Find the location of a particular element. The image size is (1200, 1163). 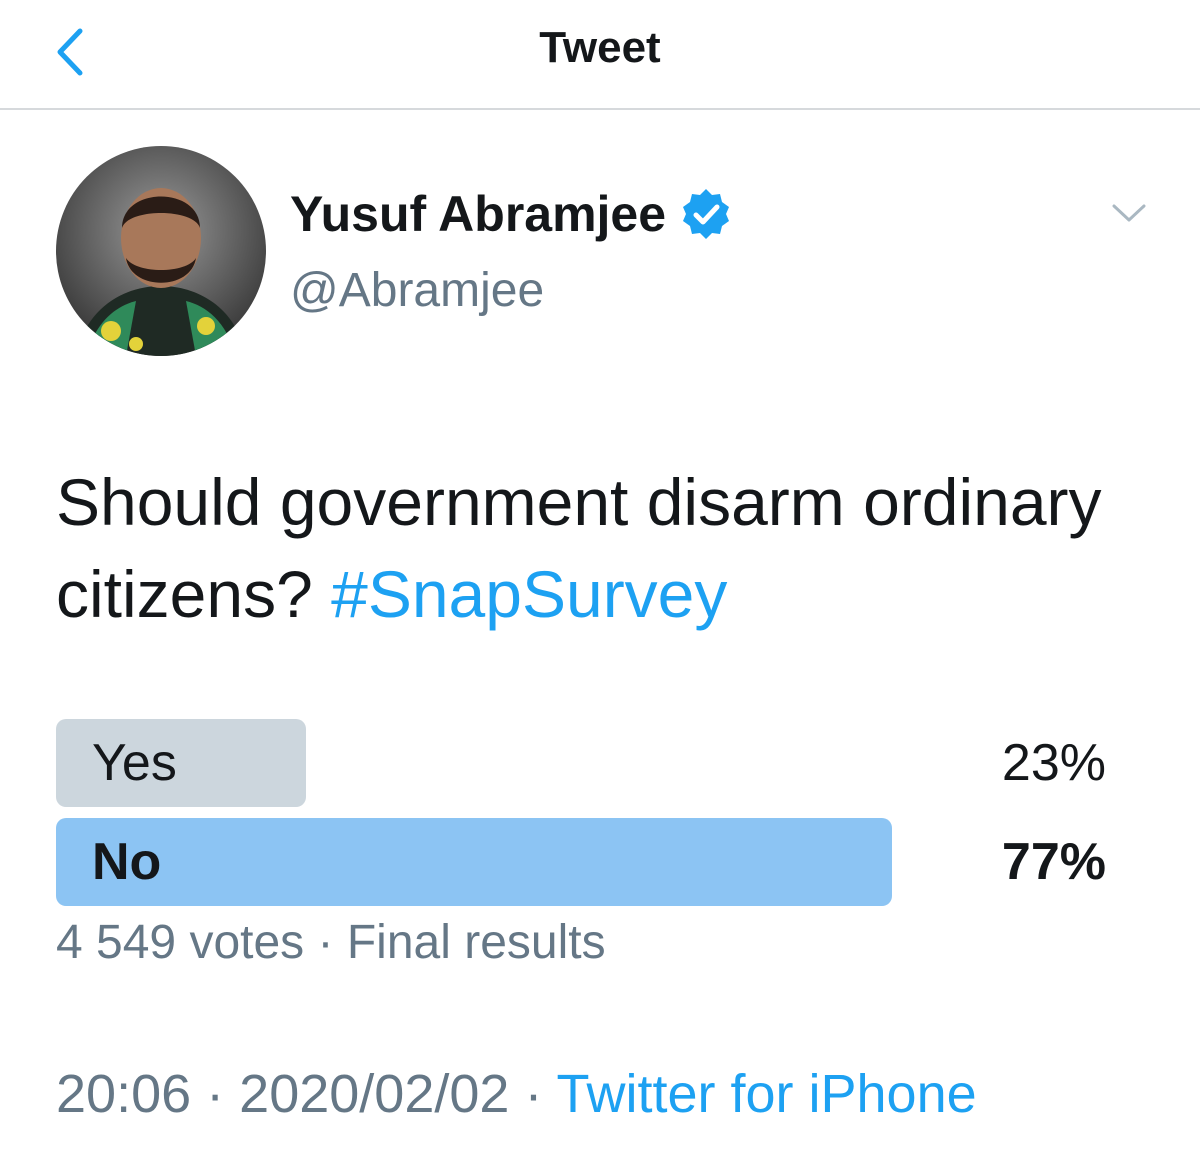

poll-option-percent: 77% is located at coordinates (1053, 862).